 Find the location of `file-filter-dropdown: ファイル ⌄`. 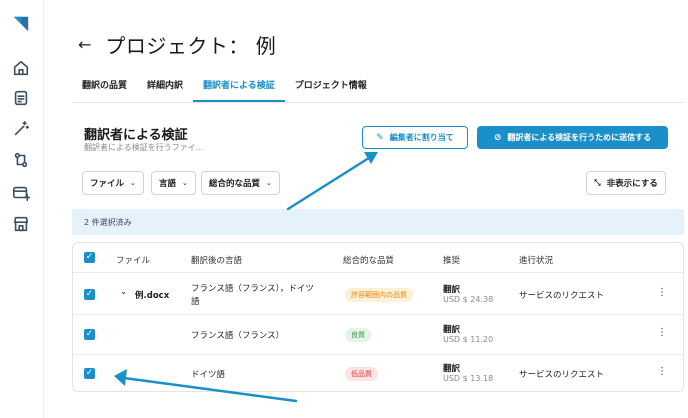

file-filter-dropdown: ファイル ⌄ is located at coordinates (113, 183).